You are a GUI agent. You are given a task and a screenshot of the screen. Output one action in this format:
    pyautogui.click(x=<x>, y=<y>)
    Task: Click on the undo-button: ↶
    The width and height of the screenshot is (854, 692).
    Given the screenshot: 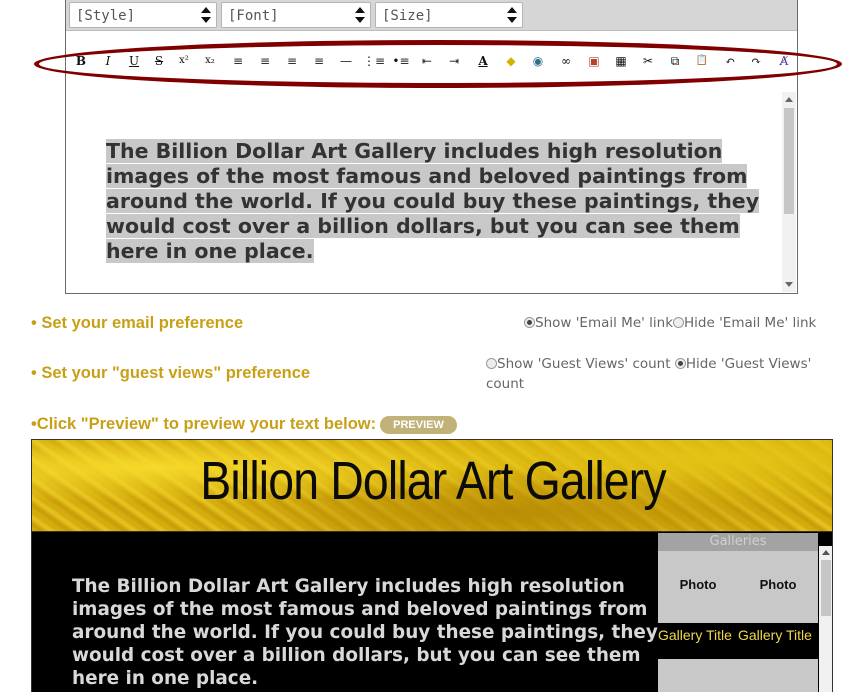 What is the action you would take?
    pyautogui.click(x=730, y=61)
    